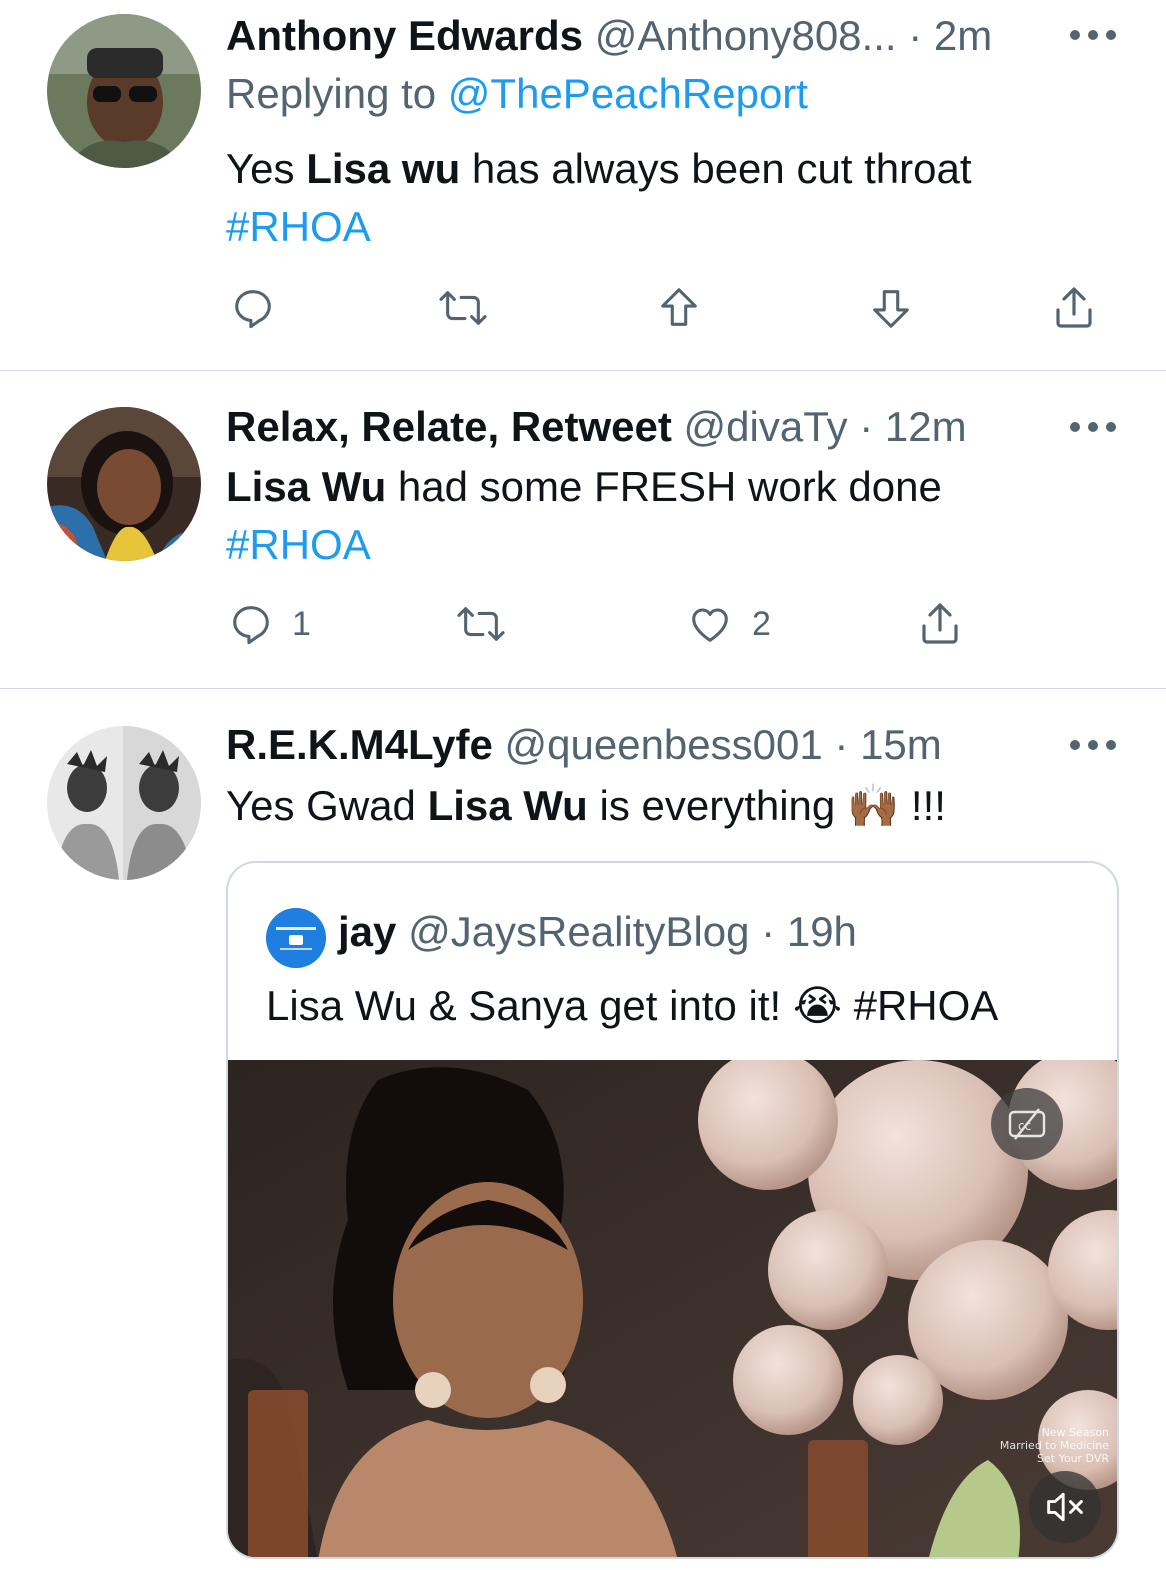 The width and height of the screenshot is (1166, 1570). I want to click on quoted-username: @JaysRealityBlog, so click(579, 931).